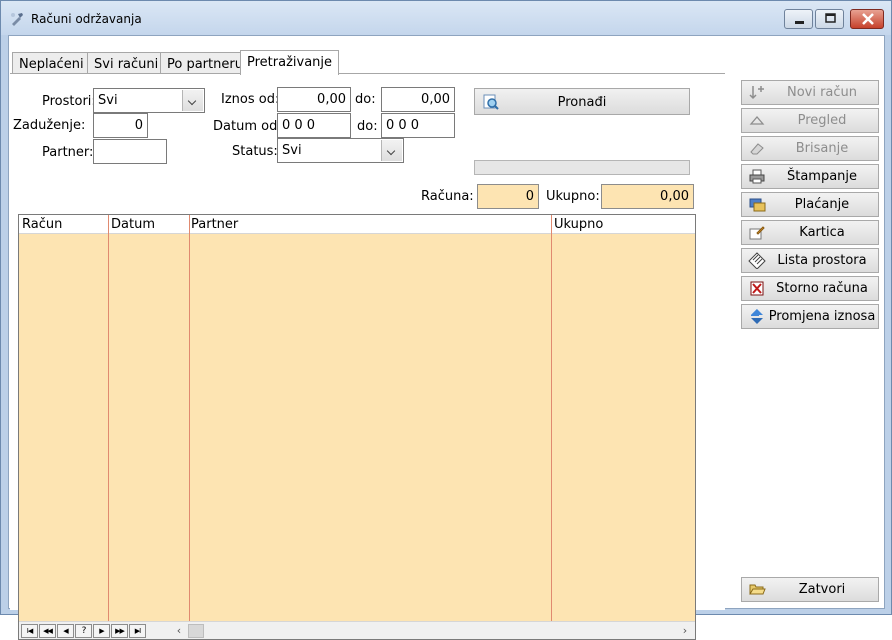 The image size is (892, 640). Describe the element at coordinates (757, 176) in the screenshot. I see `printer-icon` at that location.